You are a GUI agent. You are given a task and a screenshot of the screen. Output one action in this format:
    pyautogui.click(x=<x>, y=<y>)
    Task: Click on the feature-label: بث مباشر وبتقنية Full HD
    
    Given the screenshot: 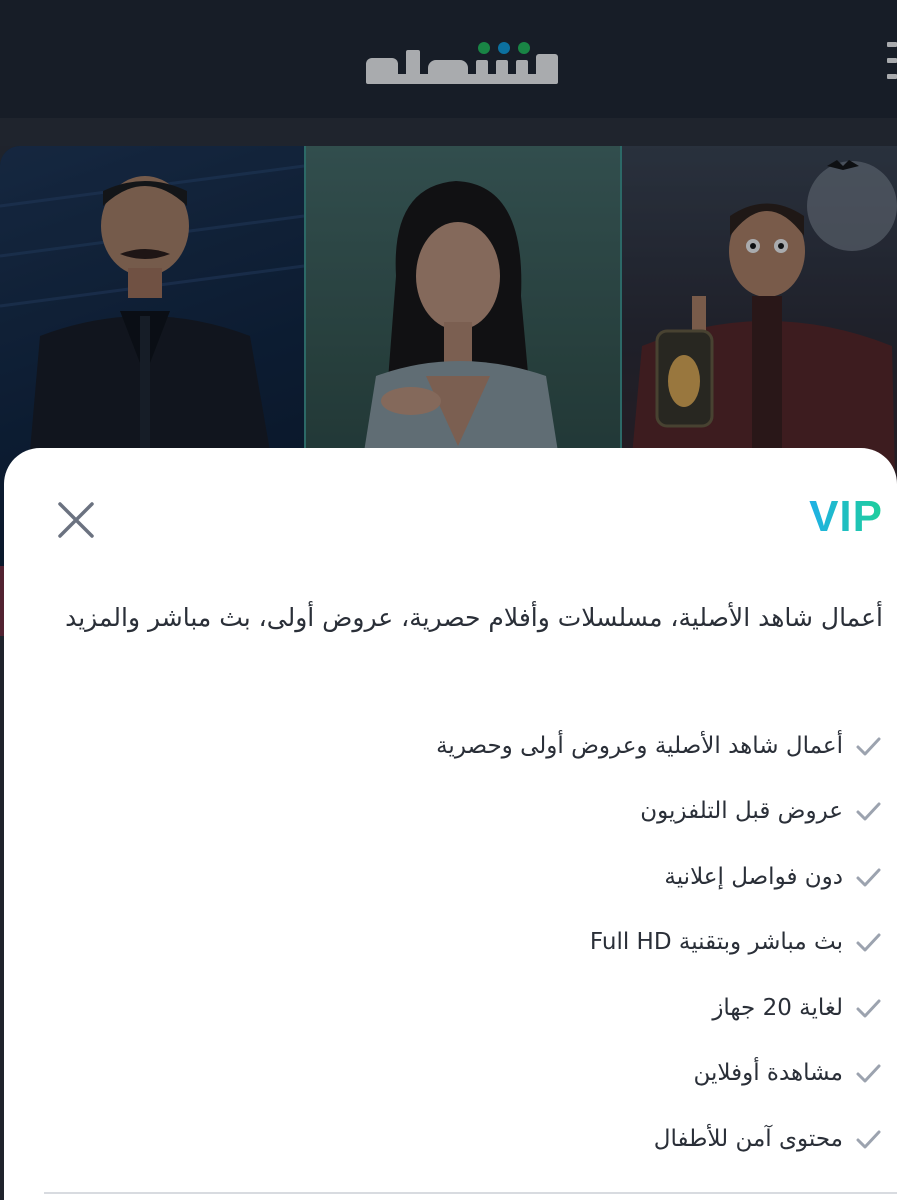 What is the action you would take?
    pyautogui.click(x=716, y=942)
    